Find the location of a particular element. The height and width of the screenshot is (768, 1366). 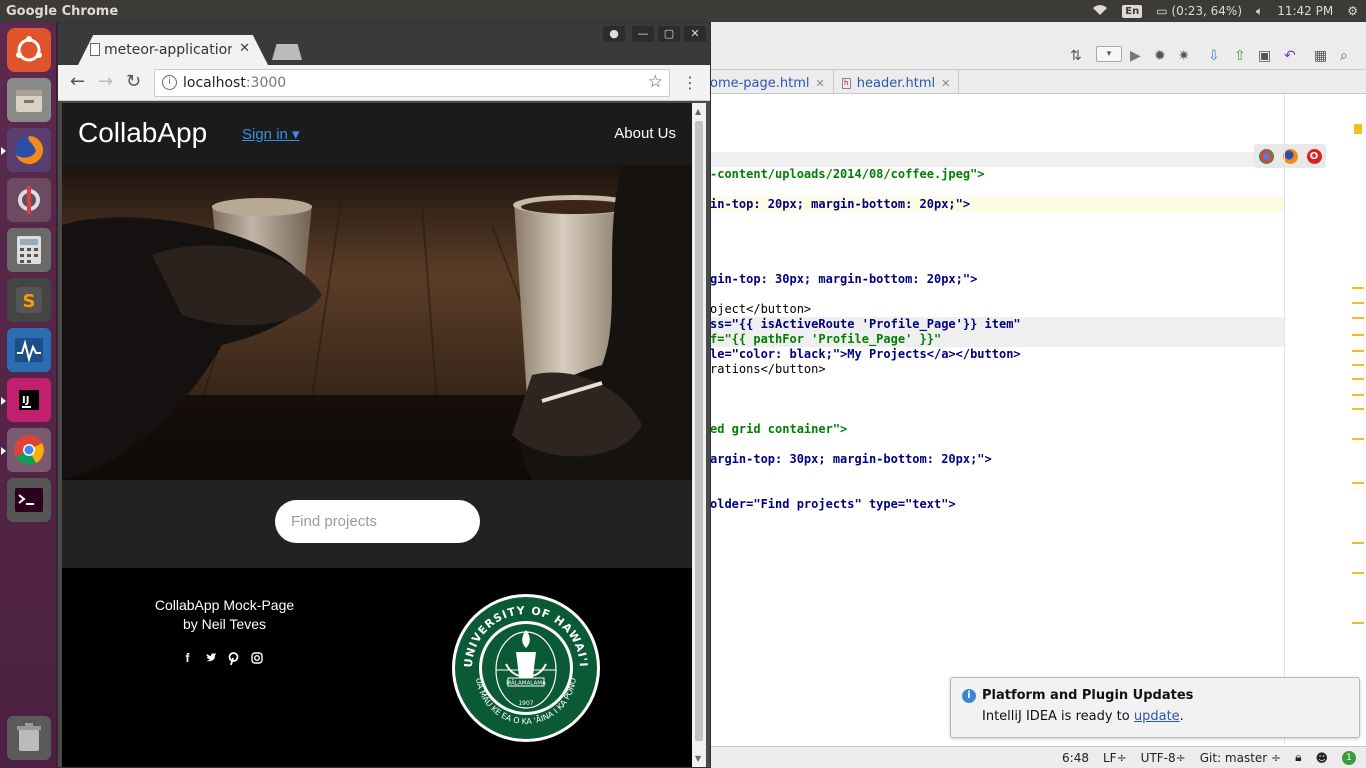

run-icon: ▶ is located at coordinates (1135, 56).